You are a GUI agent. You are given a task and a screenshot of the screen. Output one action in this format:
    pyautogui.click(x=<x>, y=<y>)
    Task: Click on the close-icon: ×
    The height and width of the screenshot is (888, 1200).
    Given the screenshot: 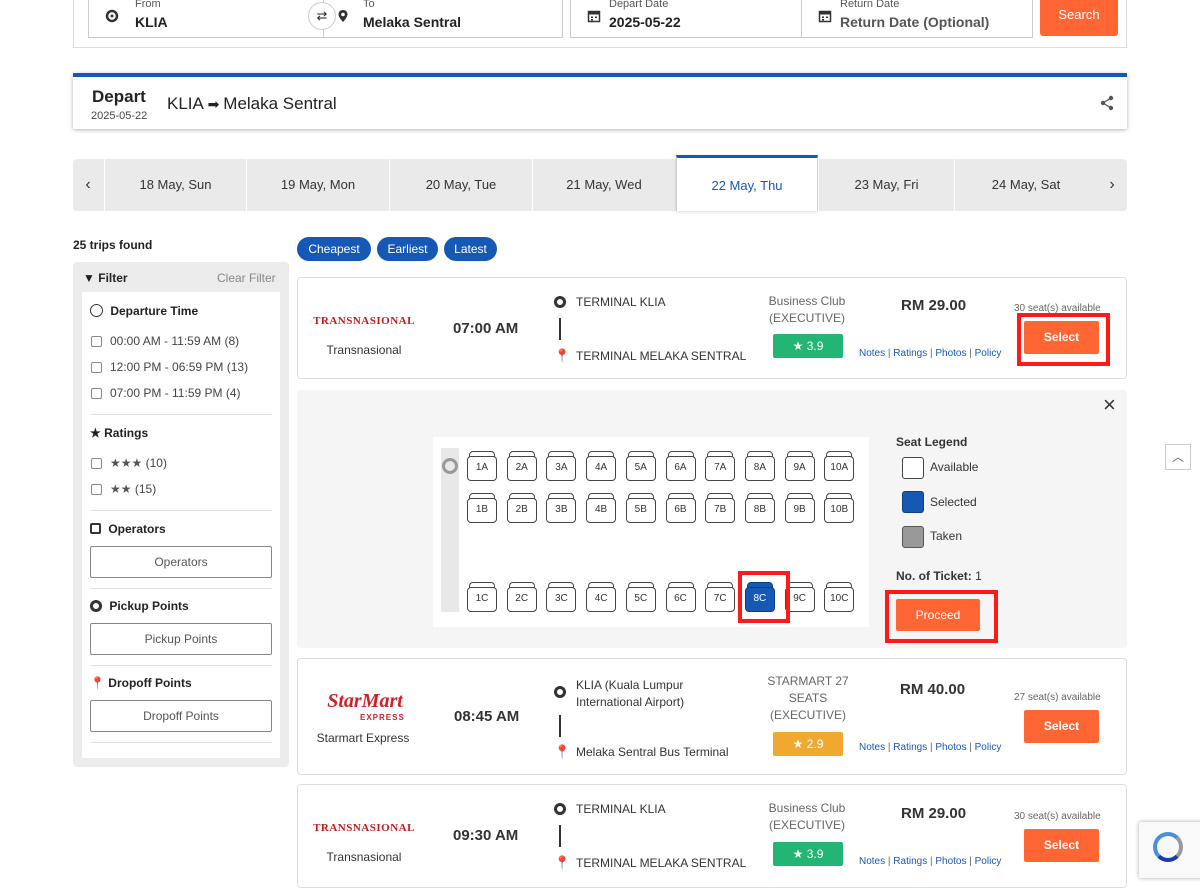 What is the action you would take?
    pyautogui.click(x=1109, y=405)
    